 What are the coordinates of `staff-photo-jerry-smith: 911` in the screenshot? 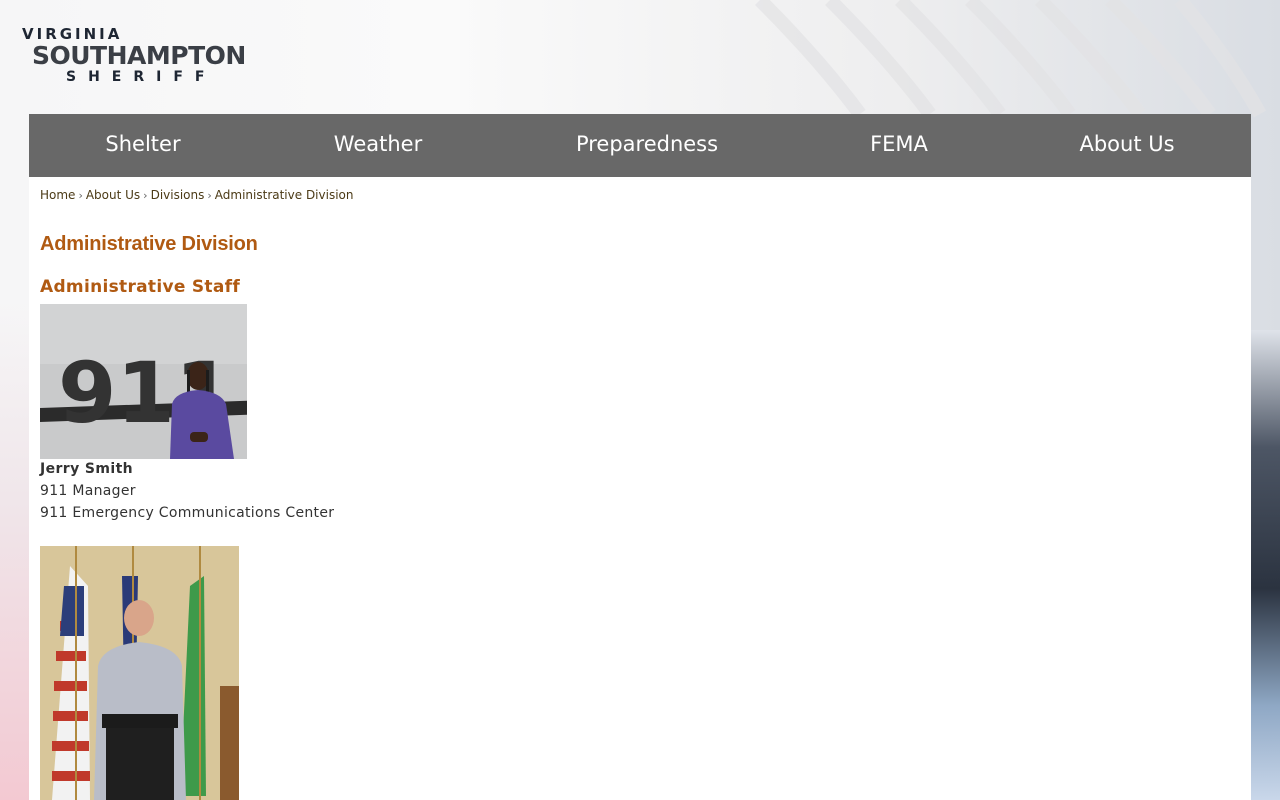 It's located at (143, 381).